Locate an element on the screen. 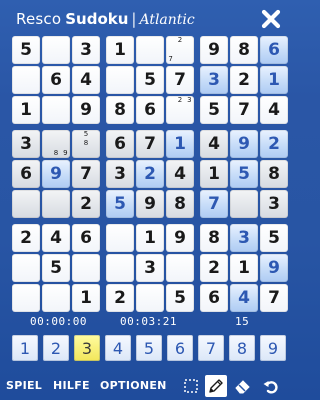 This screenshot has width=320, height=400. close-button is located at coordinates (271, 19).